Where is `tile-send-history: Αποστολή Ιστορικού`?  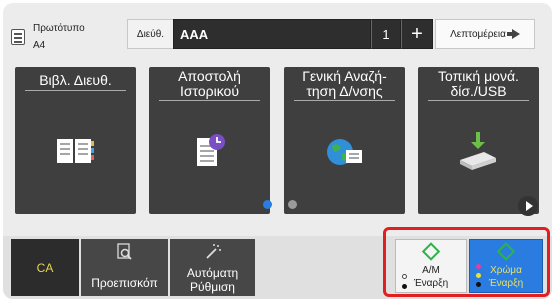
tile-send-history: Αποστολή Ιστορικού is located at coordinates (209, 140).